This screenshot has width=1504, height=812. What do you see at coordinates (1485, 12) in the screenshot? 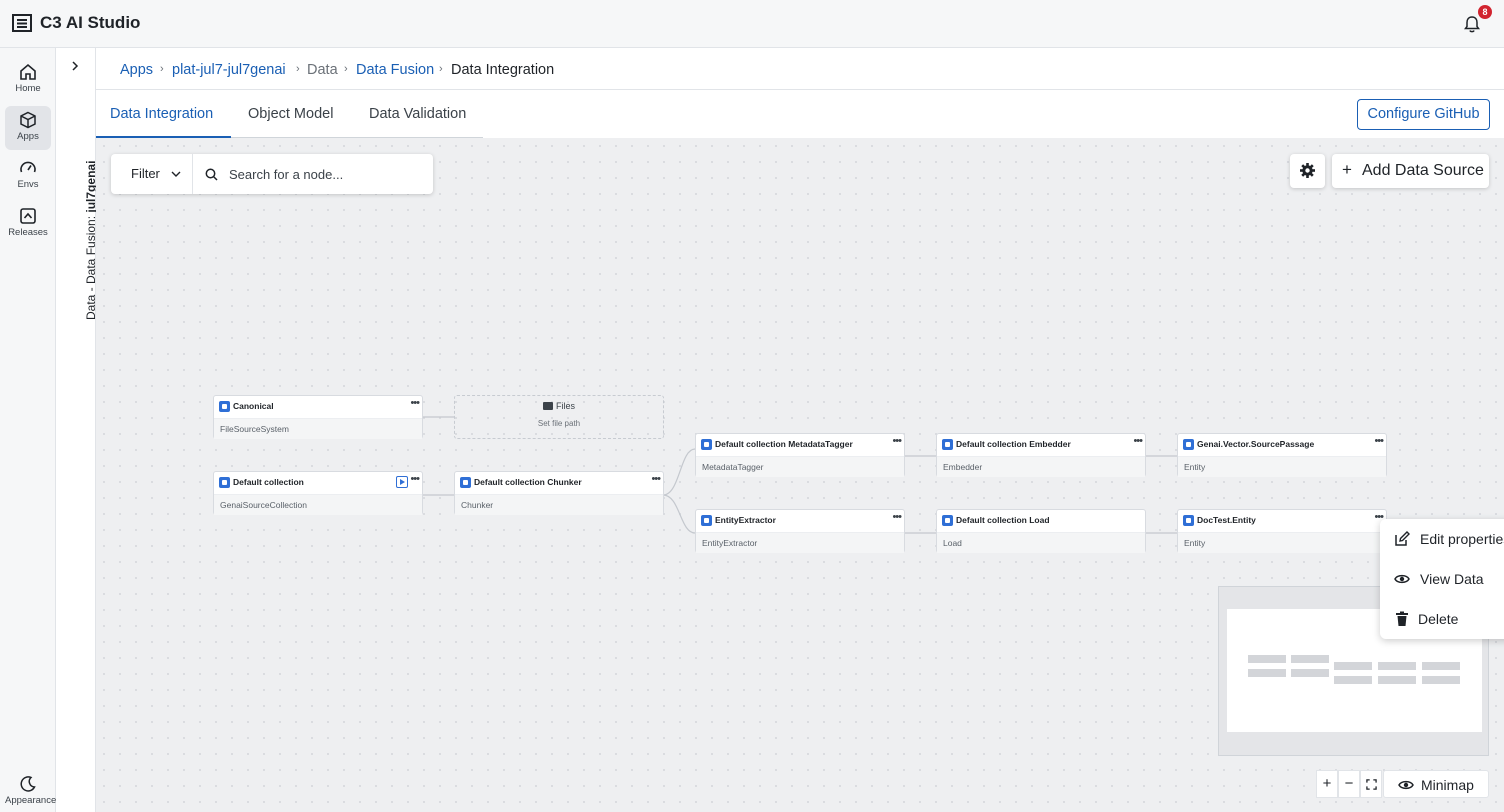
I see `notification-badge: 8` at bounding box center [1485, 12].